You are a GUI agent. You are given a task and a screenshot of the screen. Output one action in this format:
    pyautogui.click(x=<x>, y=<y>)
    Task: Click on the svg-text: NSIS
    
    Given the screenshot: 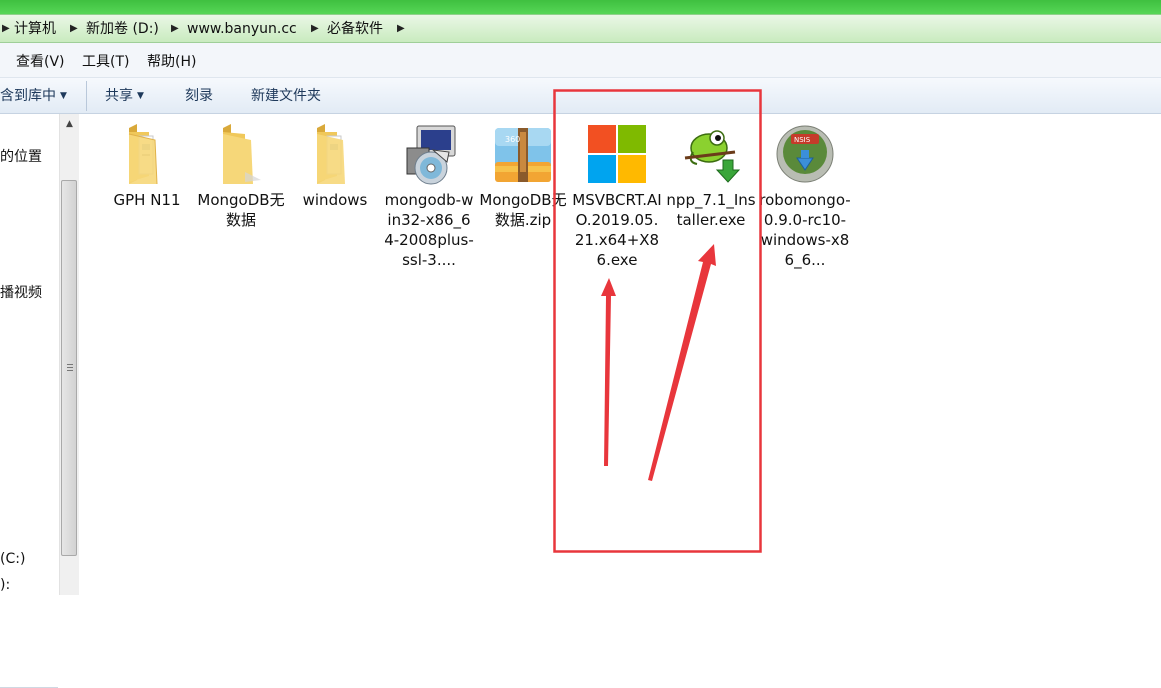 What is the action you would take?
    pyautogui.click(x=802, y=140)
    